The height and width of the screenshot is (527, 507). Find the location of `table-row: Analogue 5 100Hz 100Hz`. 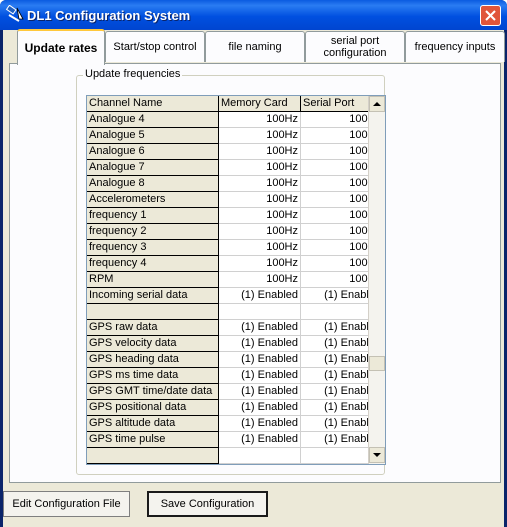

table-row: Analogue 5 100Hz 100Hz is located at coordinates (236, 136).